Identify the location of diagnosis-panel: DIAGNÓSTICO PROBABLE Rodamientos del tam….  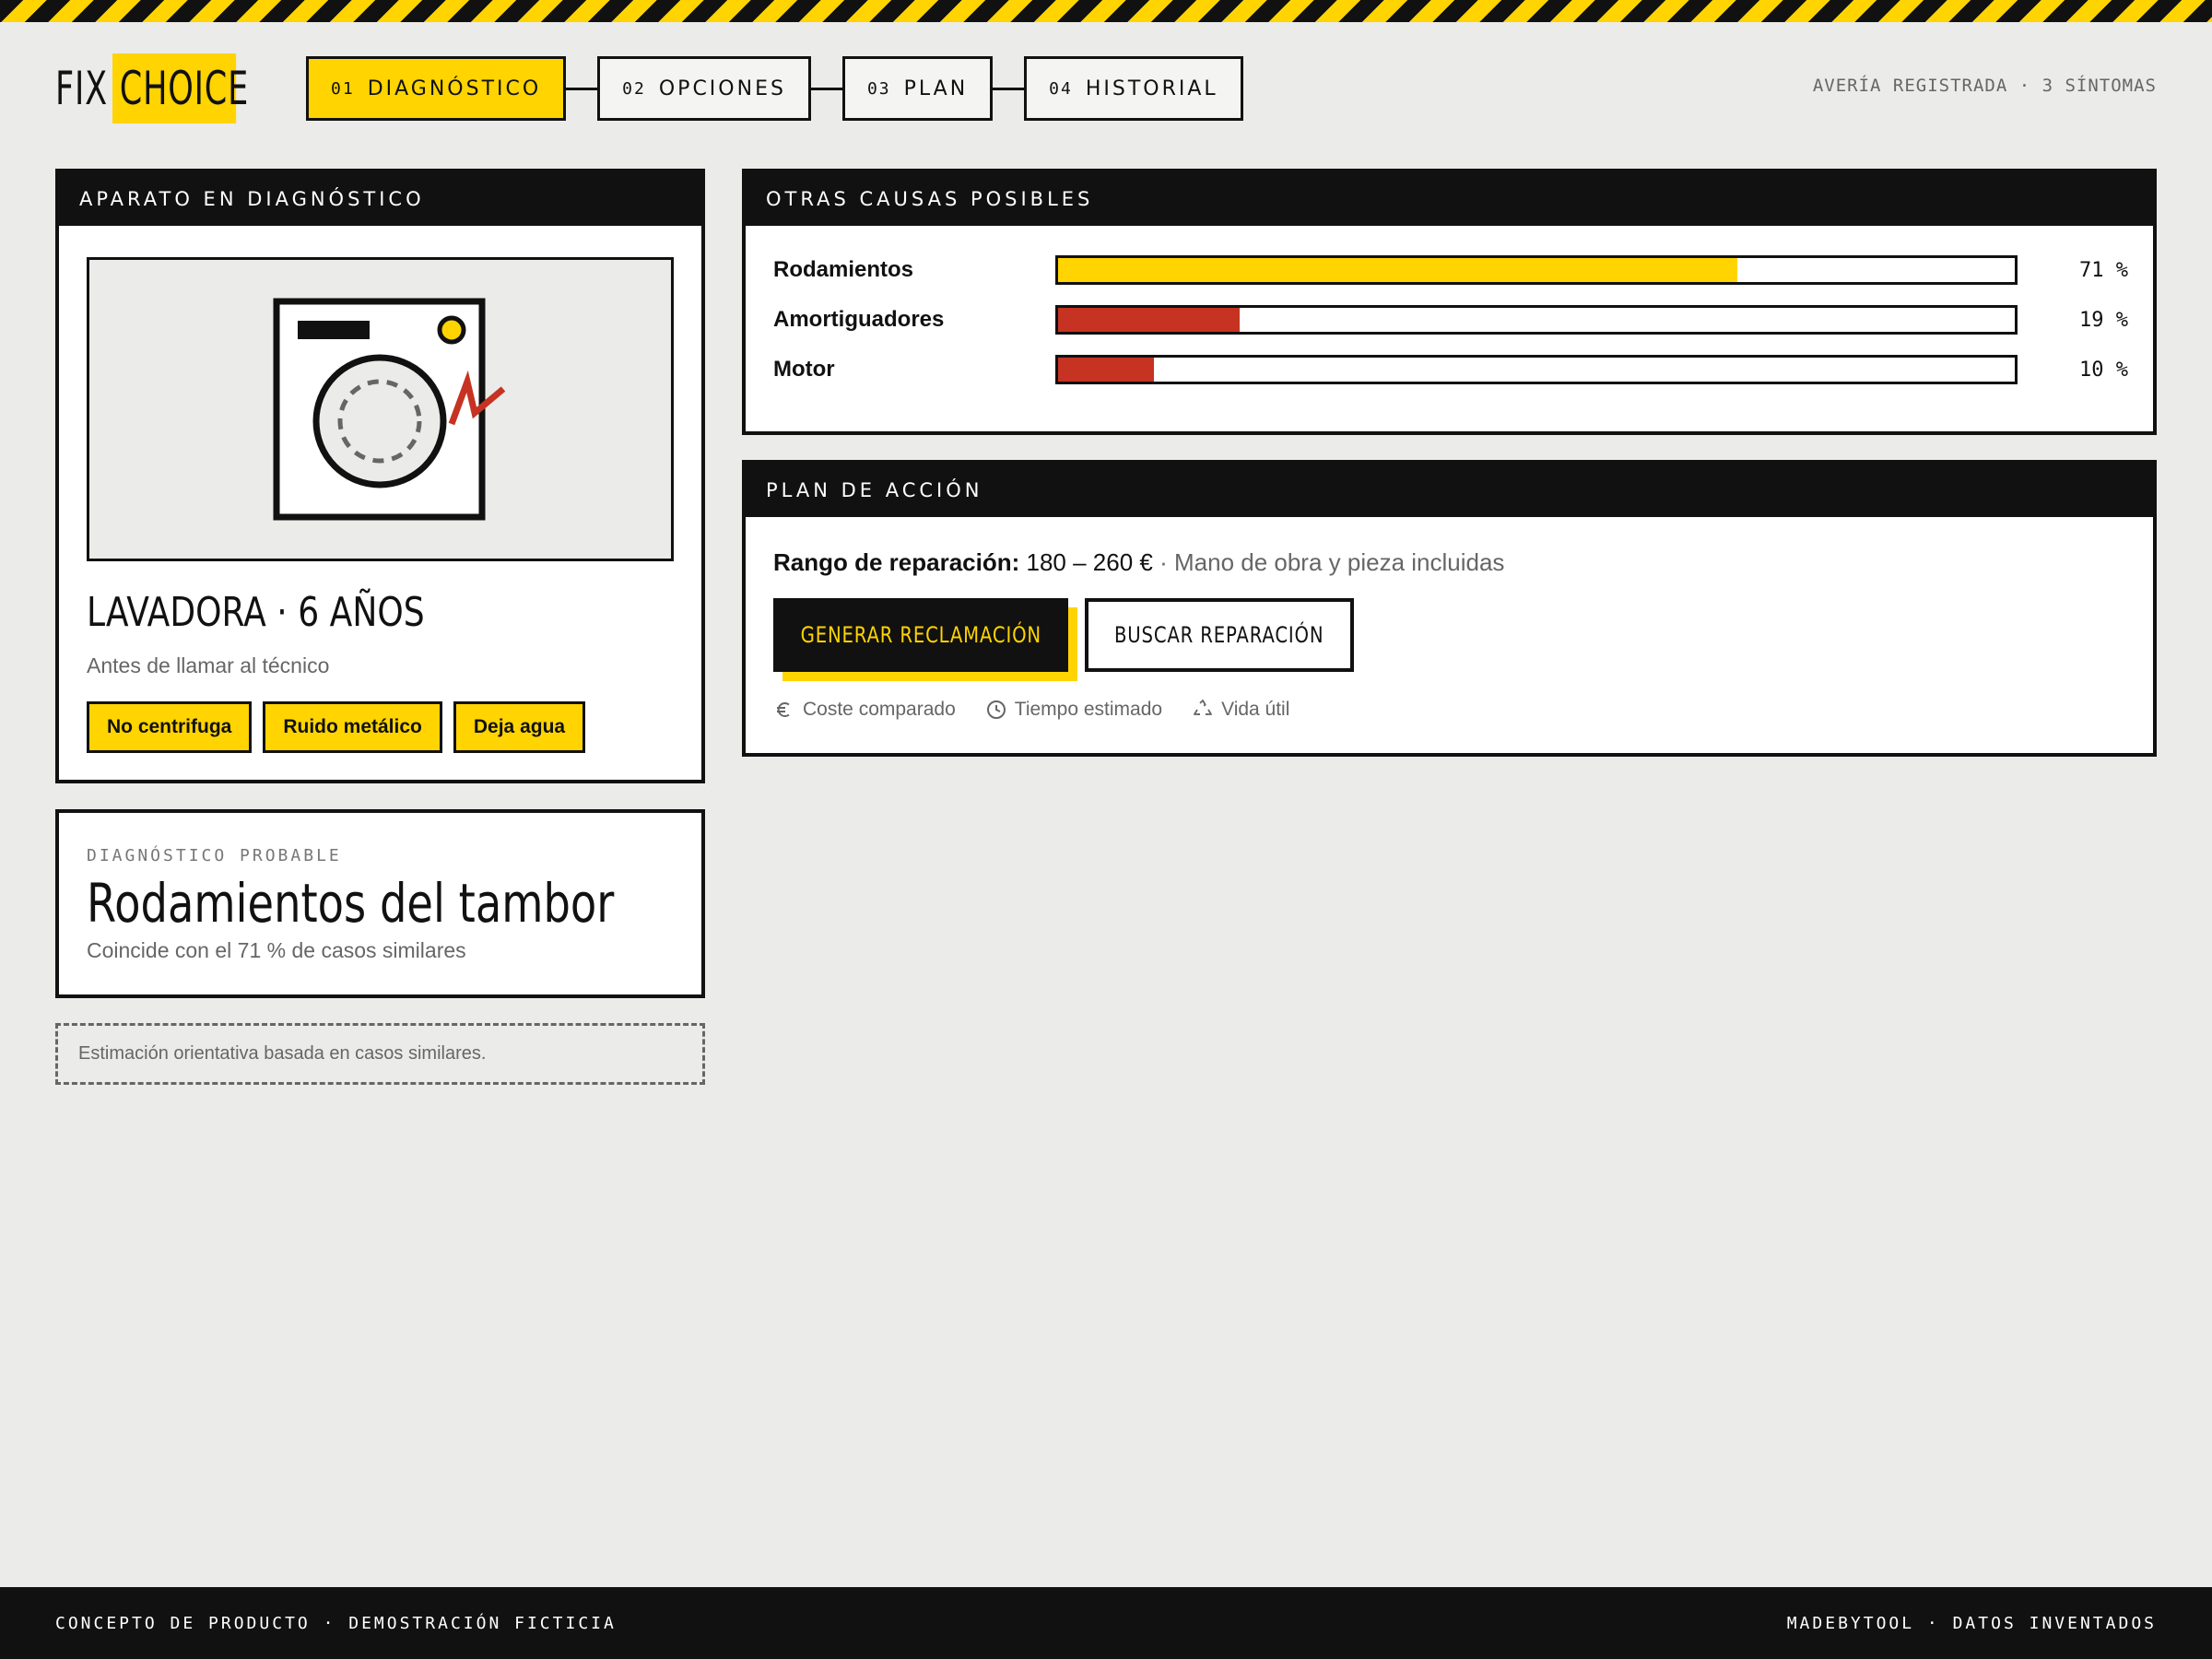
(380, 903).